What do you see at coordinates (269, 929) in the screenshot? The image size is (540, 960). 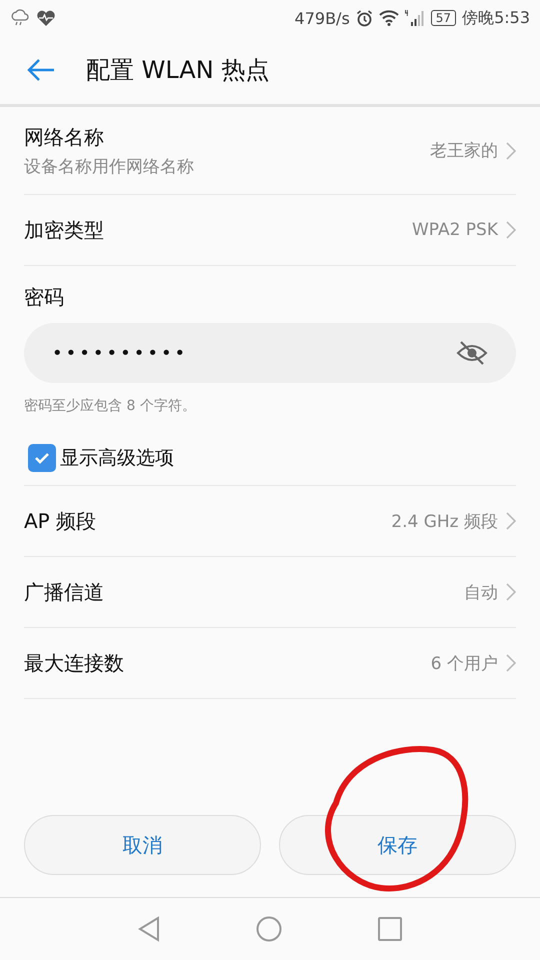 I see `home-icon` at bounding box center [269, 929].